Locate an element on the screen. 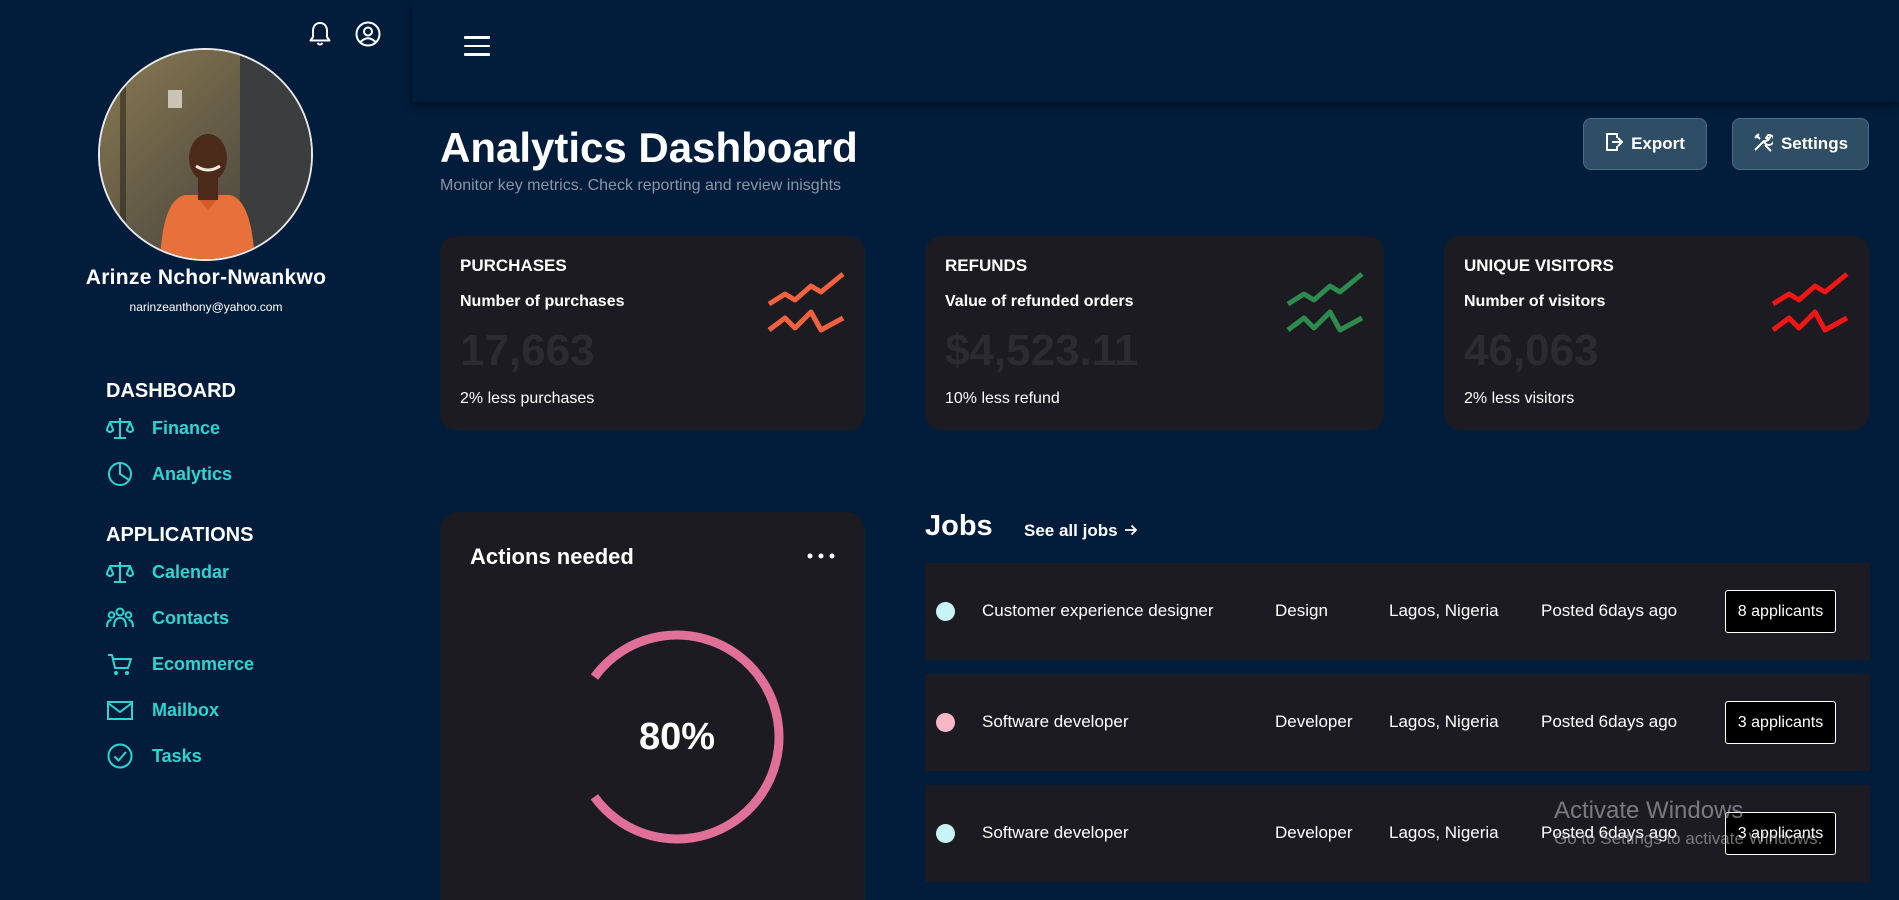 The image size is (1899, 900). sidebar-item-label: Calendar is located at coordinates (191, 571).